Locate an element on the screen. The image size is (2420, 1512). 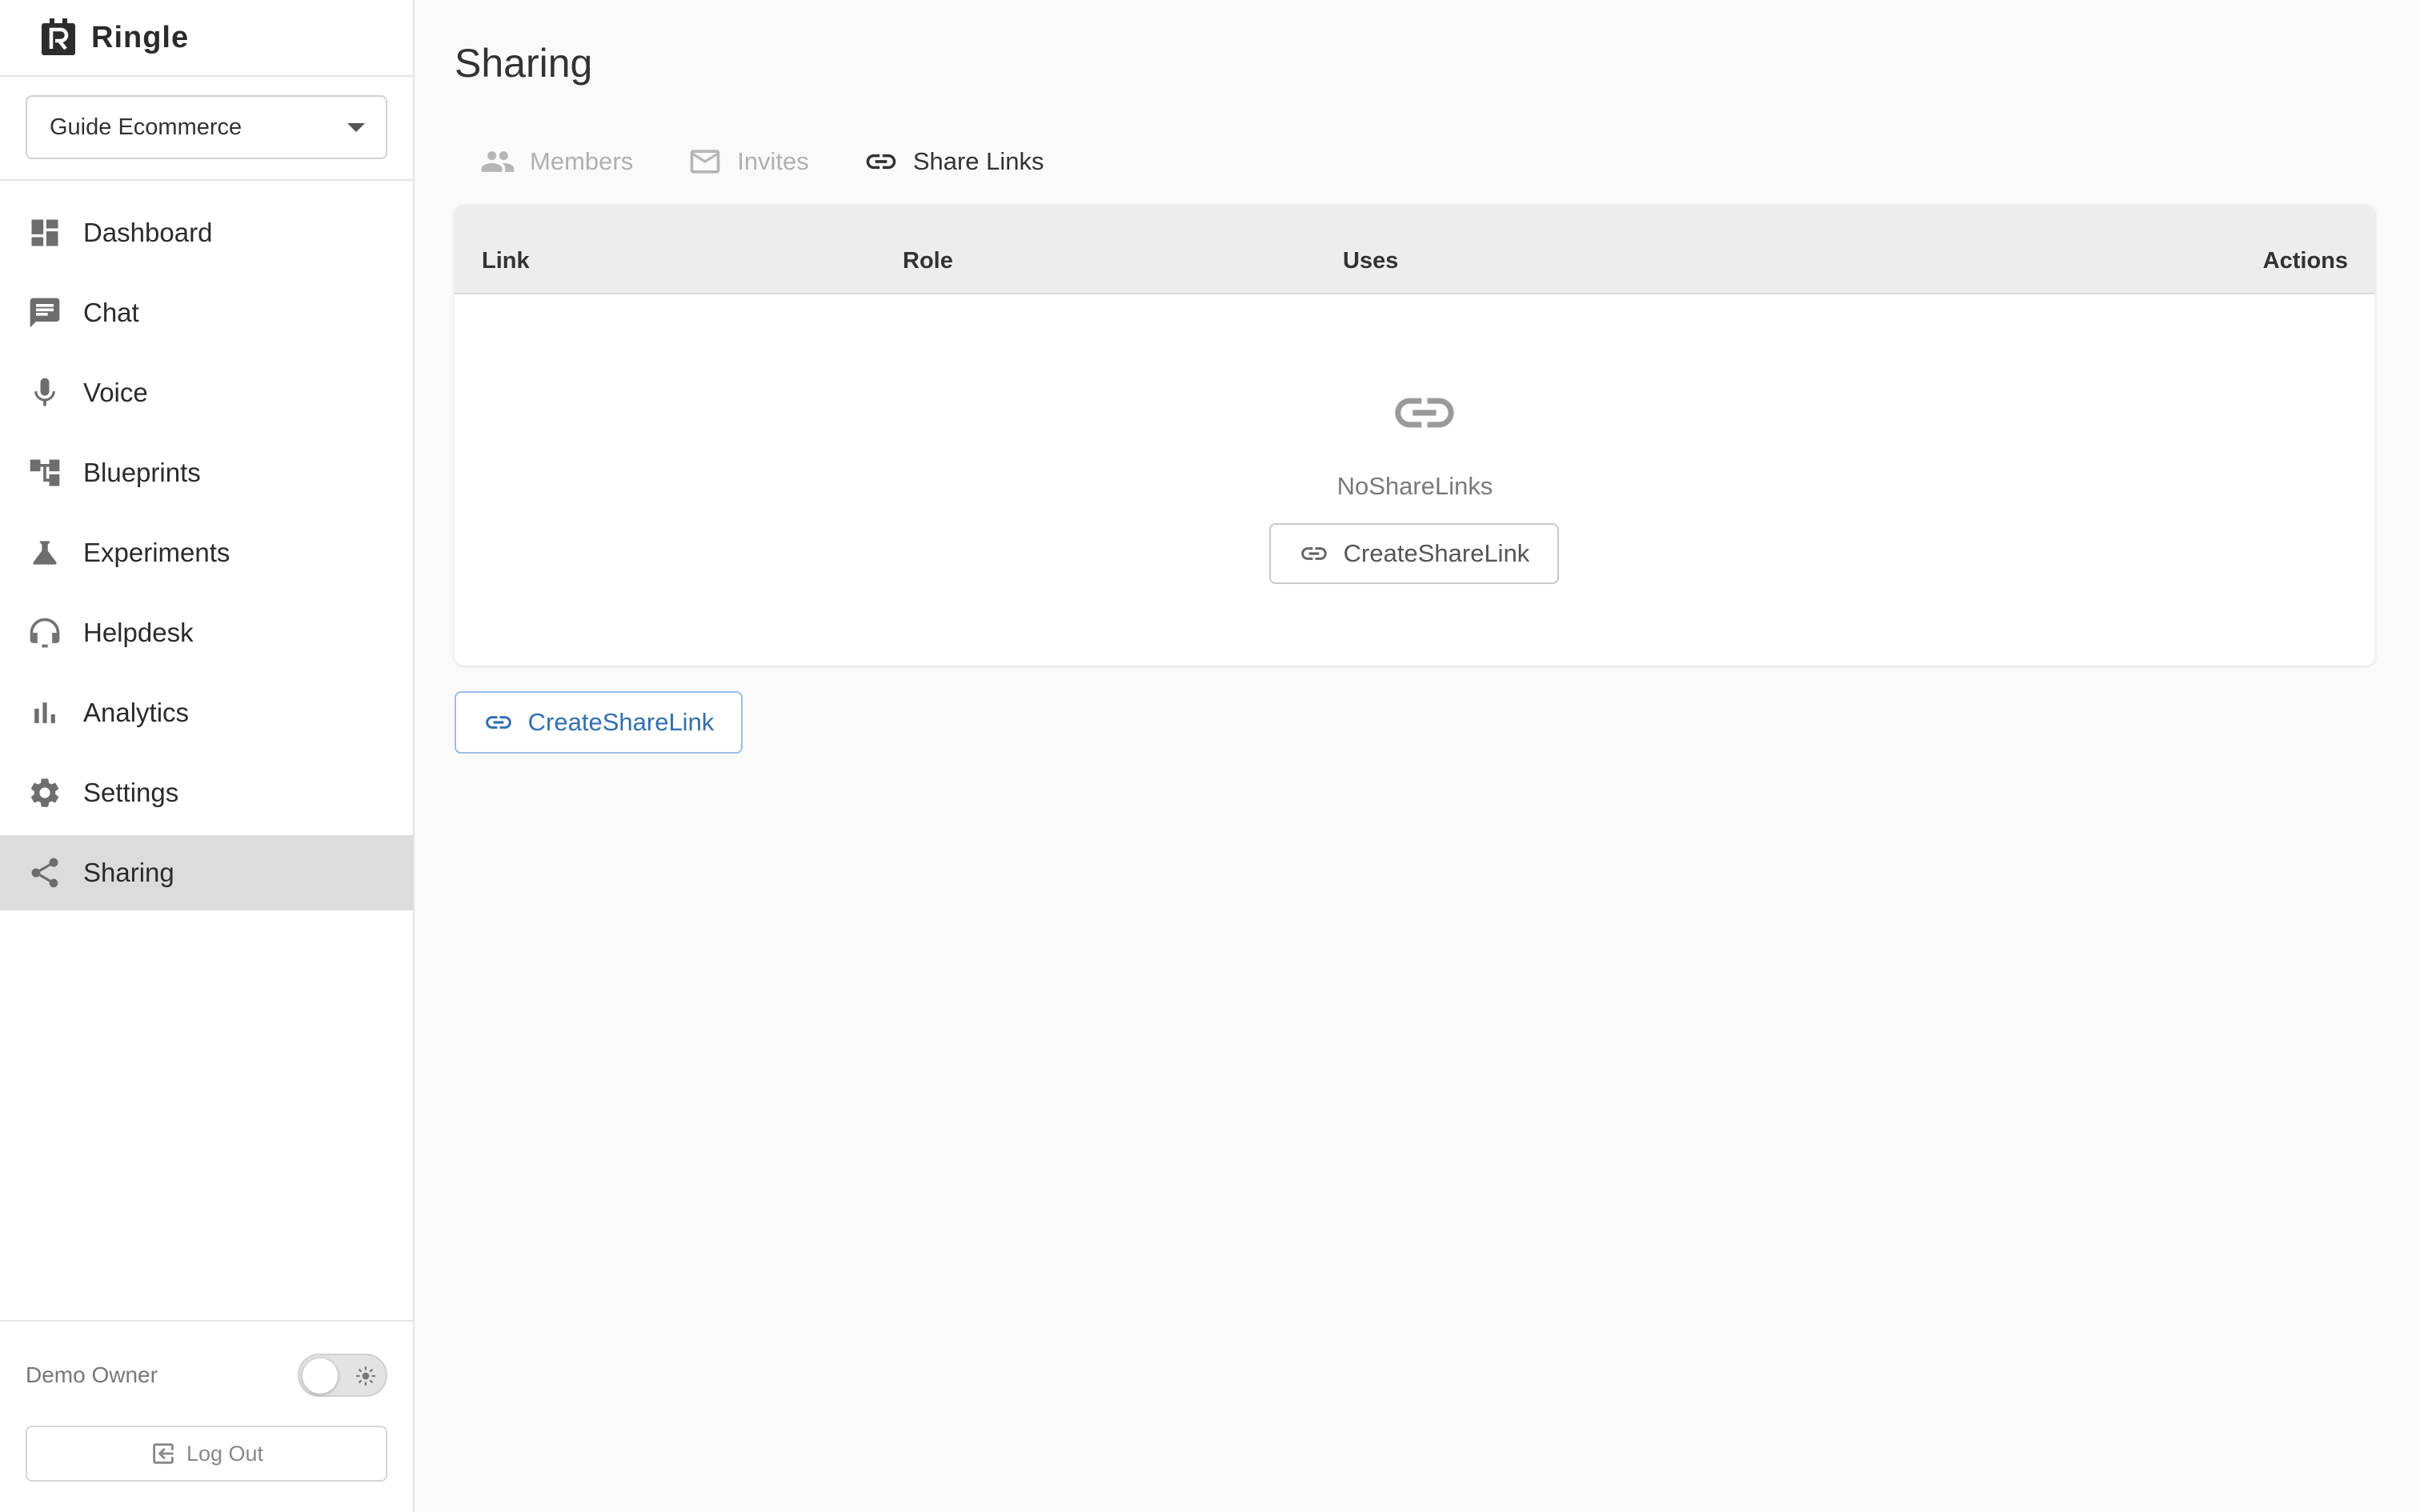
toggle-knob is located at coordinates (320, 1376).